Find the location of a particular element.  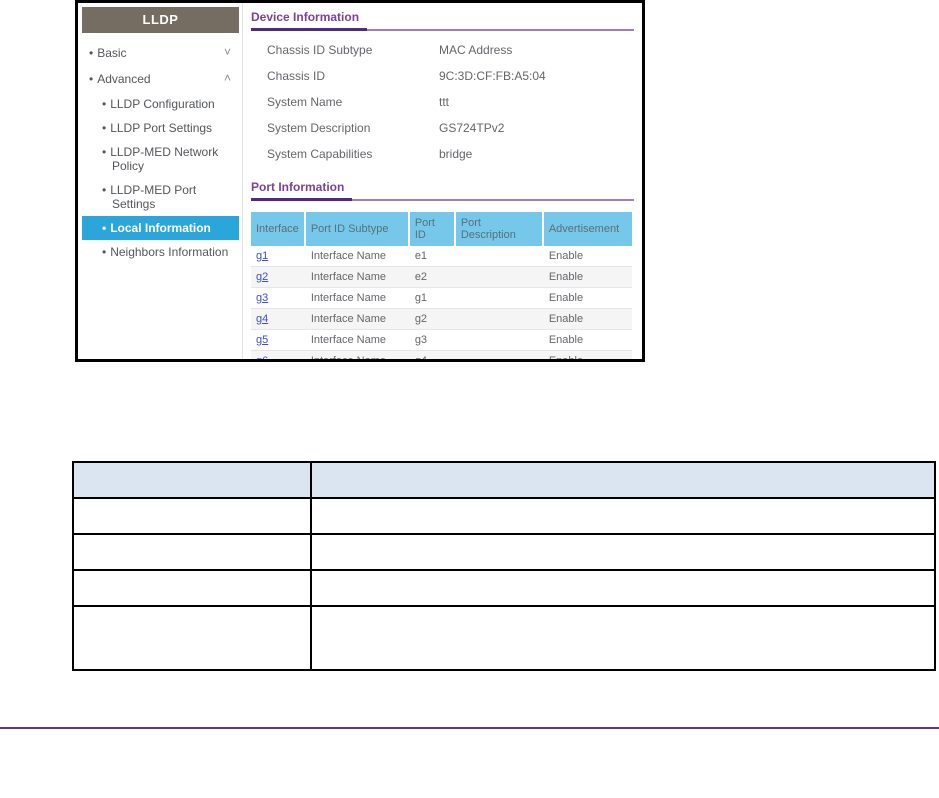

sidebar-item-neighbors-information: • Neighbors Information is located at coordinates (160, 252).